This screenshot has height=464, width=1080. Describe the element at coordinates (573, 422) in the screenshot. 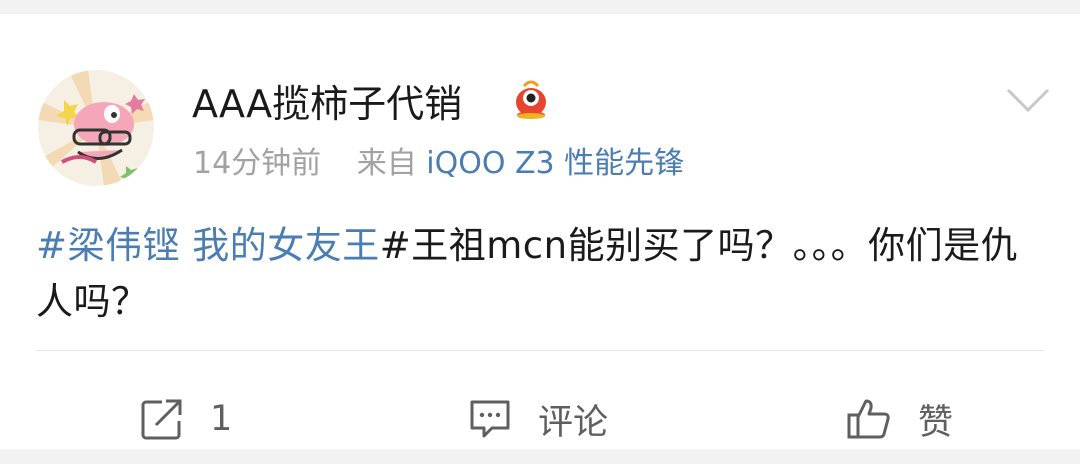

I see `comment-label: 评论` at that location.